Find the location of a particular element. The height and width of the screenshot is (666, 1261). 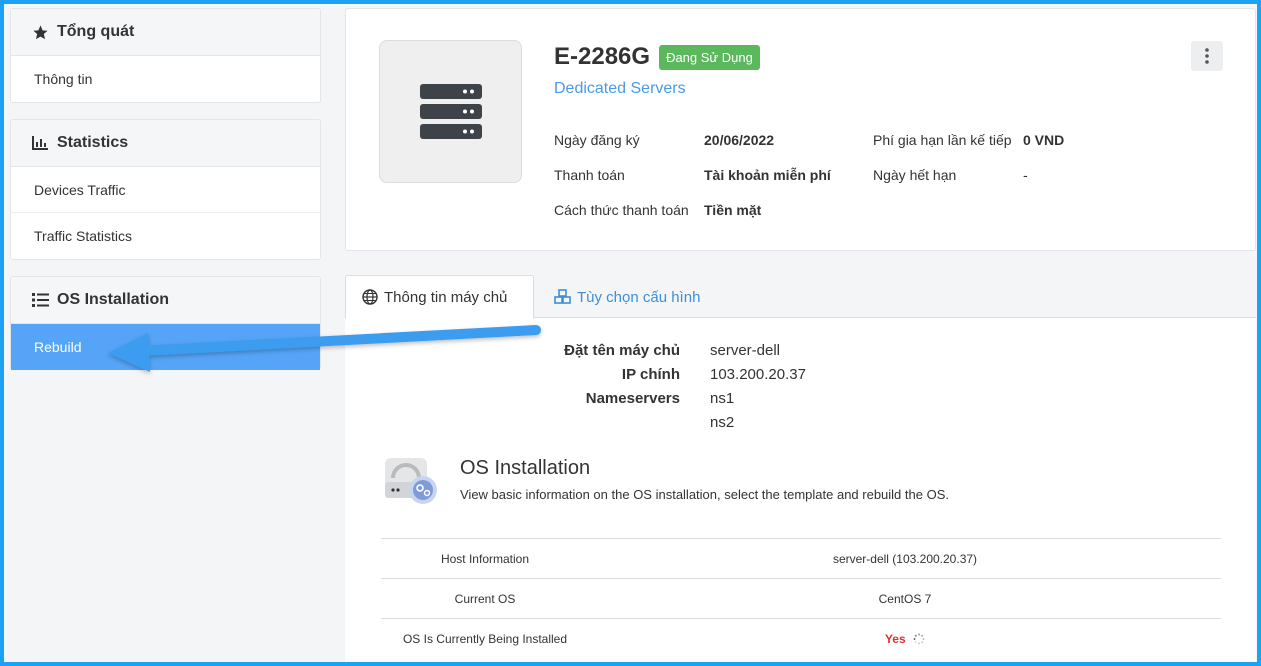

table-cell-value: CentOS 7 is located at coordinates (905, 598).